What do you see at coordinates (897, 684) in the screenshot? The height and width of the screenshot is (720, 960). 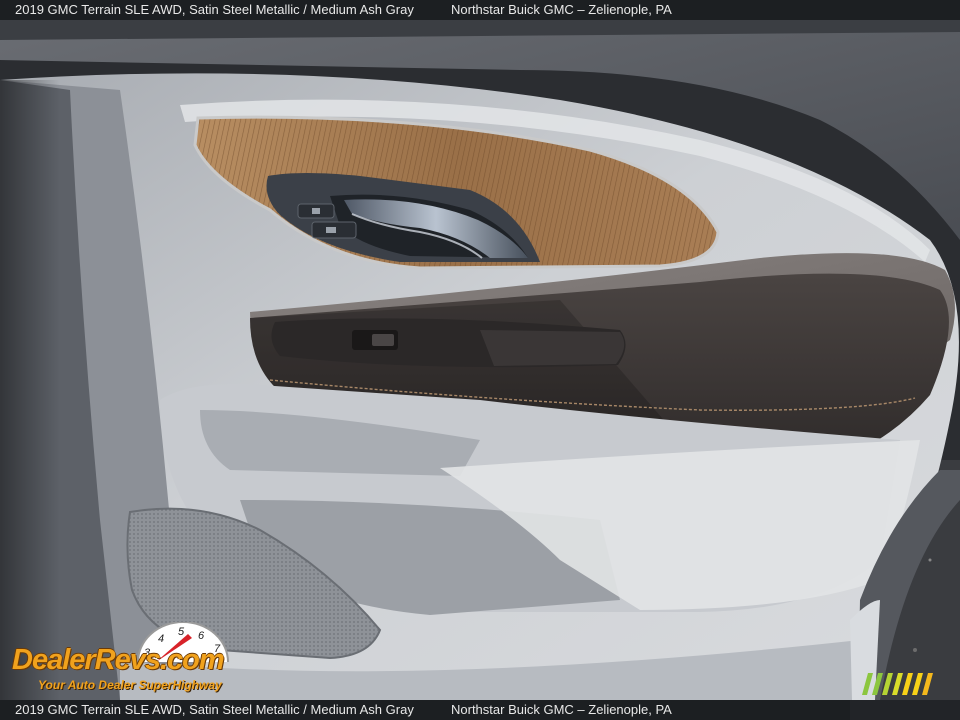 I see `dealer-stripes-logo-icon` at bounding box center [897, 684].